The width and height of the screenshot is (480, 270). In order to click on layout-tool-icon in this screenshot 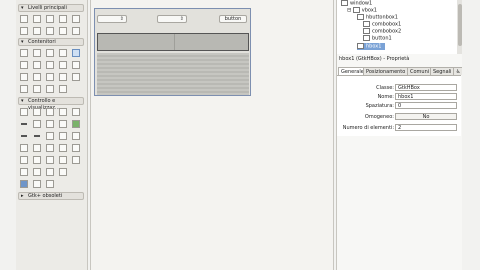, I will do `click(76, 65)`.